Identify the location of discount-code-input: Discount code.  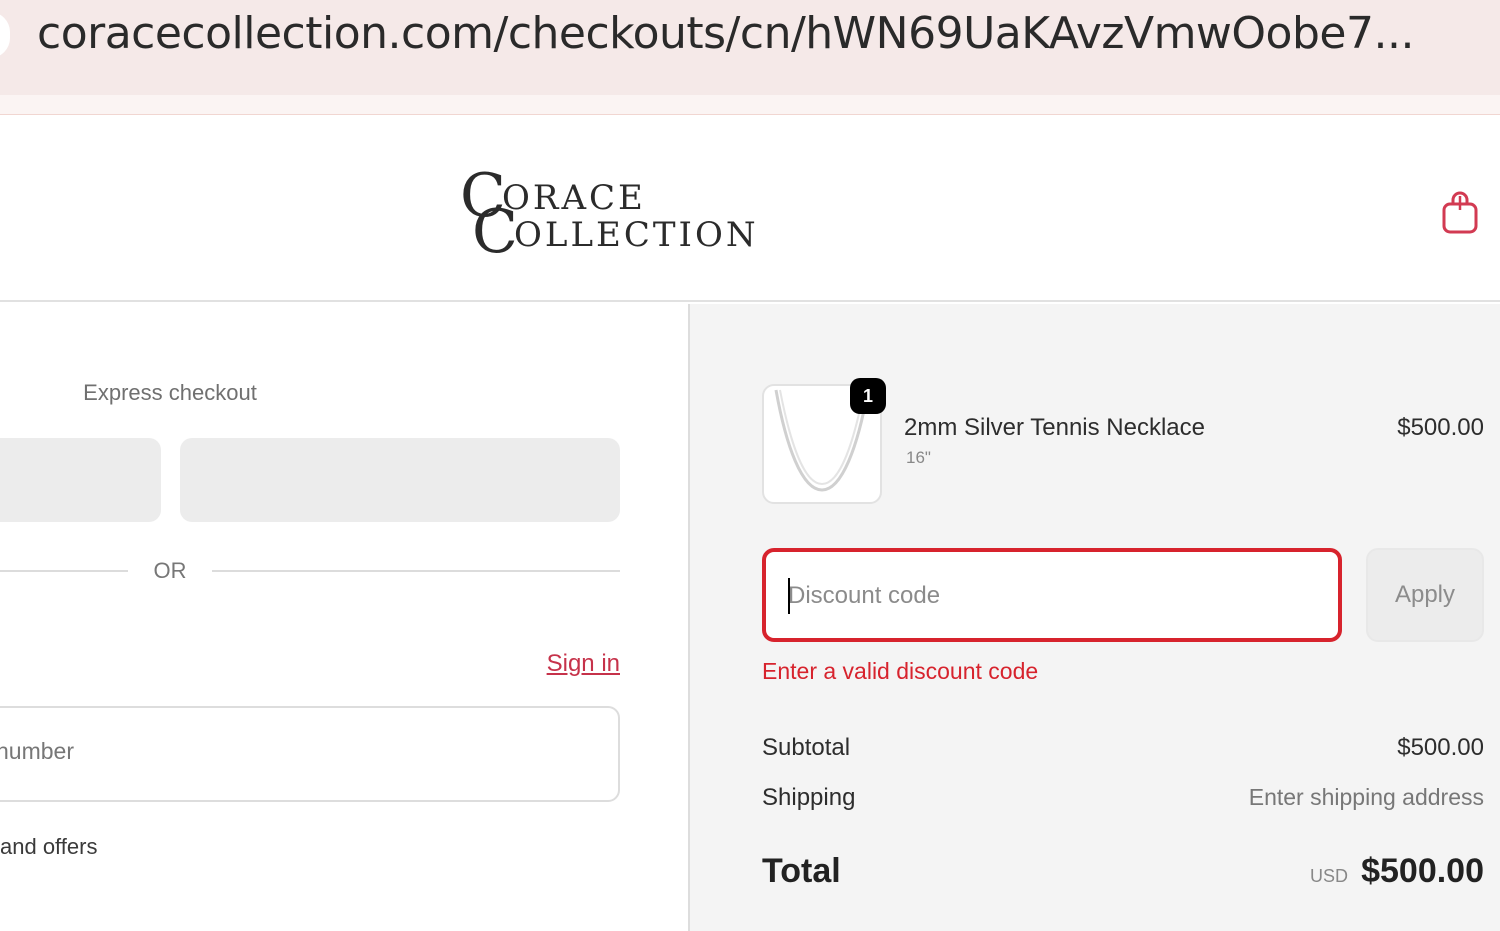
(1052, 595).